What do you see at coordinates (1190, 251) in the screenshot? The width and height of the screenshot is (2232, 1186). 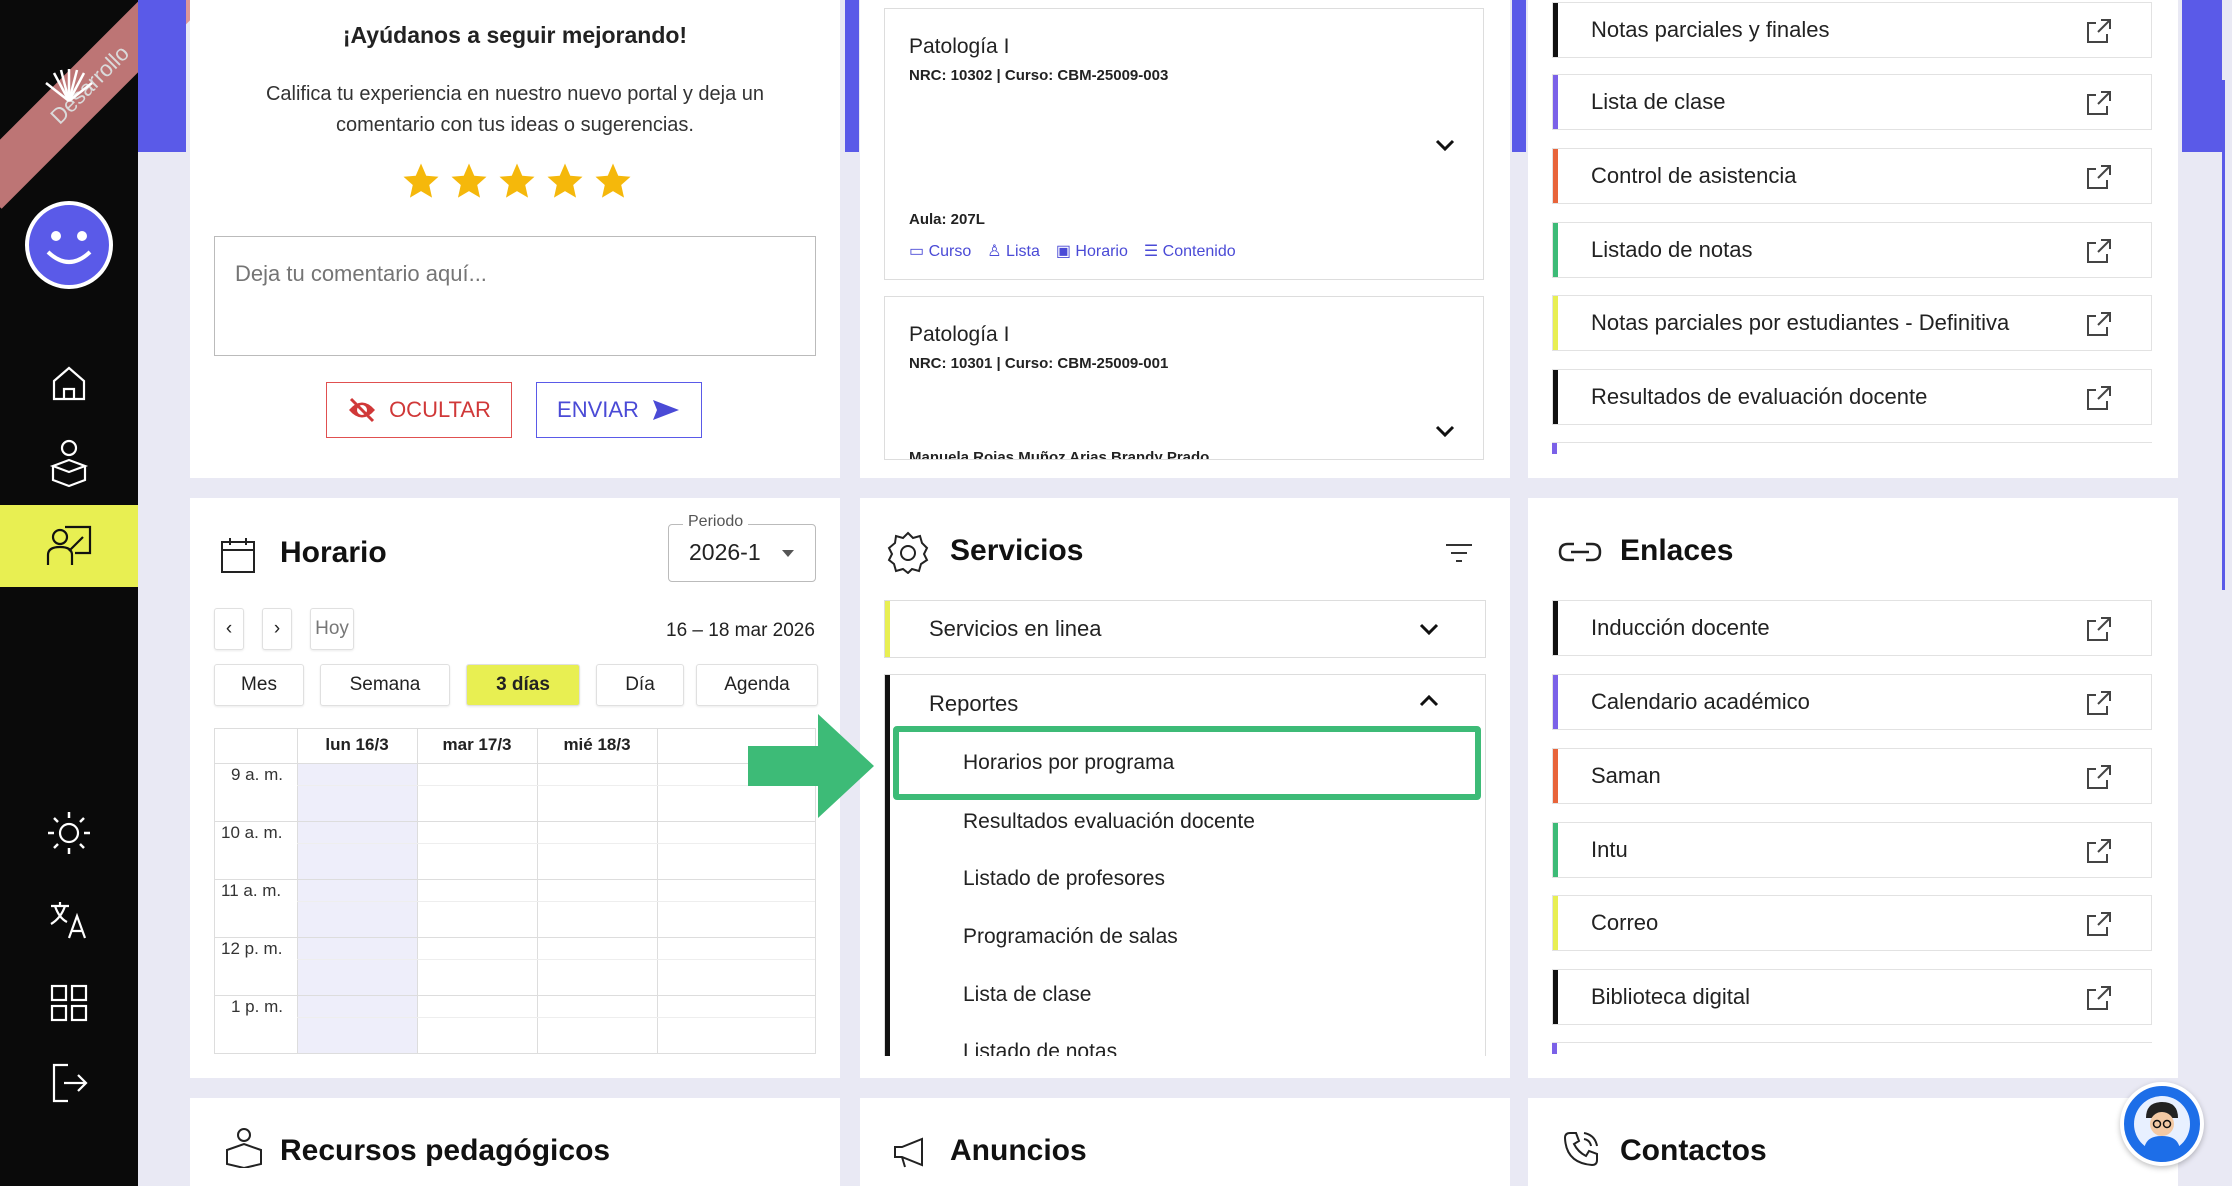 I see `content-link: ☰ Contenido` at bounding box center [1190, 251].